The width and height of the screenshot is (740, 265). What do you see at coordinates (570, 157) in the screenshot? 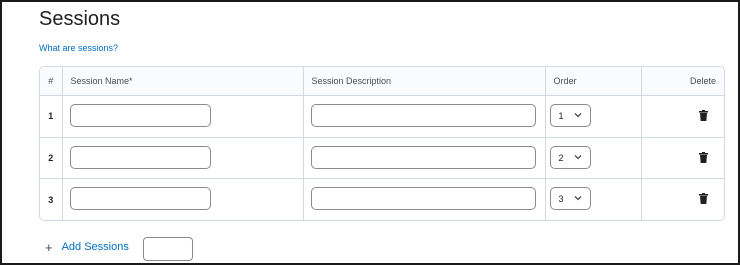
I see `order-select: 2` at bounding box center [570, 157].